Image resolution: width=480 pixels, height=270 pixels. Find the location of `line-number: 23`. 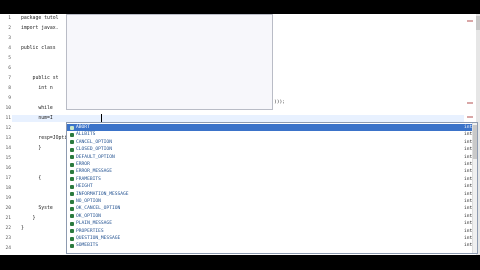

line-number: 23 is located at coordinates (8, 238).